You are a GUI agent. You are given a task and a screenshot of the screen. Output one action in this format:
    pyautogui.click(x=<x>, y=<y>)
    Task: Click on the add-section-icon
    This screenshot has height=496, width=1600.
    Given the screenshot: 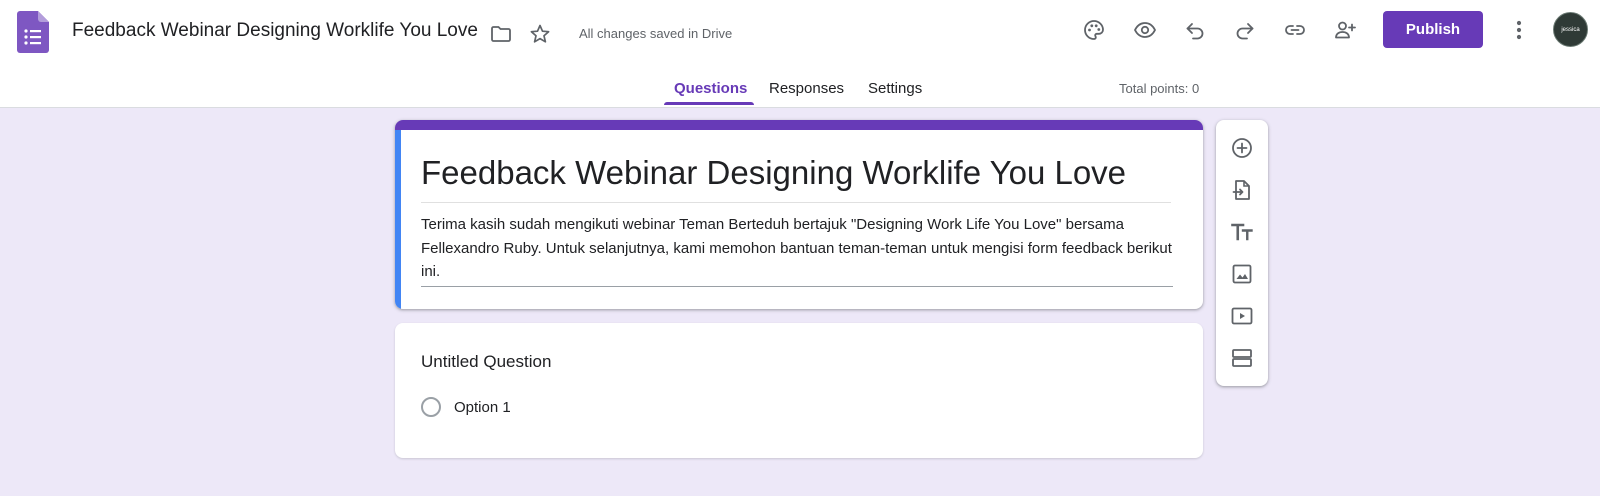 What is the action you would take?
    pyautogui.click(x=1242, y=358)
    